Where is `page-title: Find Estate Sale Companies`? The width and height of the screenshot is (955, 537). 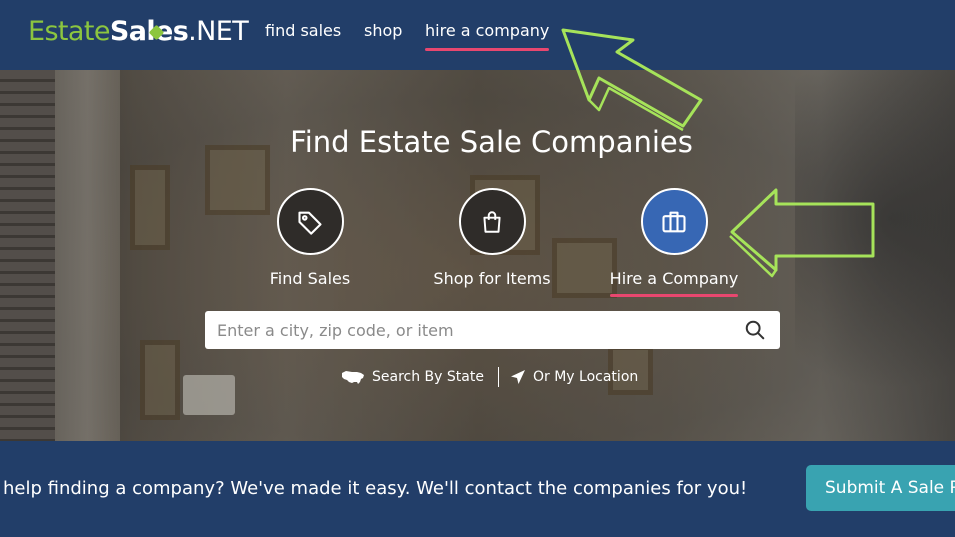 page-title: Find Estate Sale Companies is located at coordinates (491, 142).